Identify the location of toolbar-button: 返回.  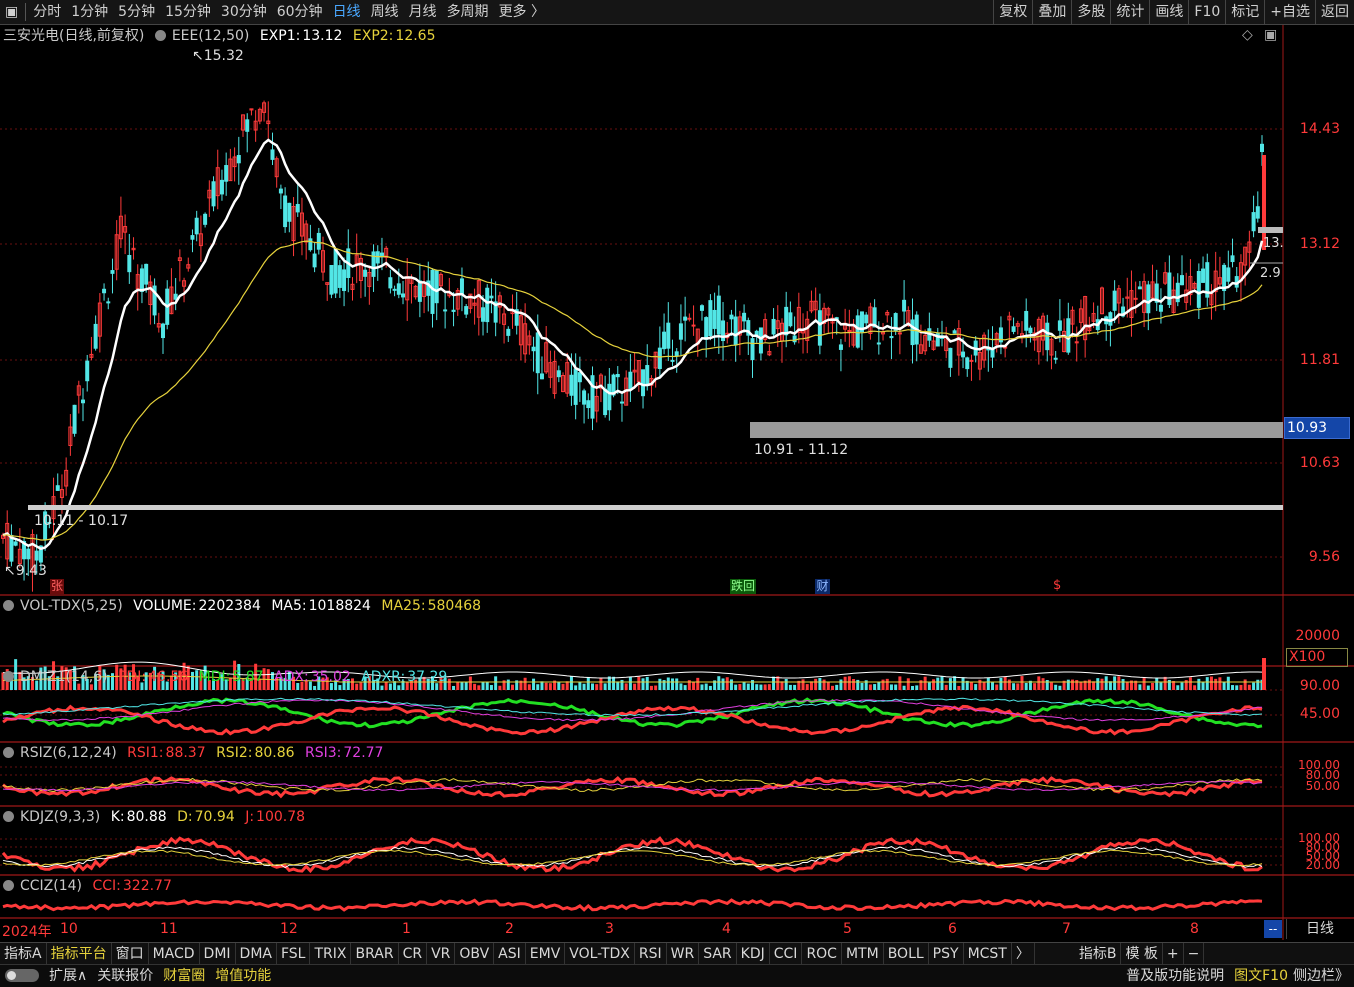
(1334, 12).